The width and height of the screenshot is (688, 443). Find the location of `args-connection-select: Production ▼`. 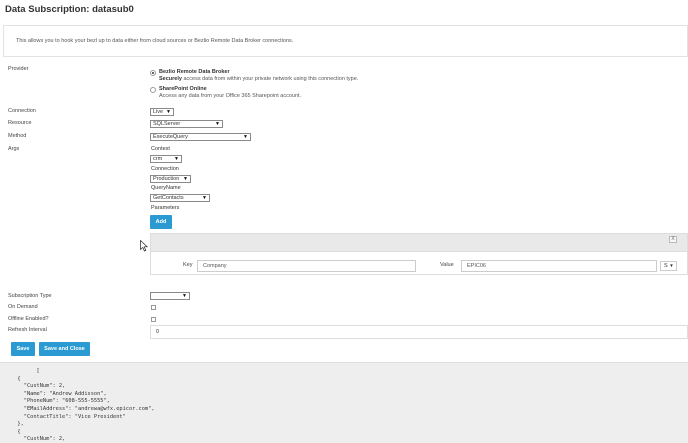

args-connection-select: Production ▼ is located at coordinates (170, 179).